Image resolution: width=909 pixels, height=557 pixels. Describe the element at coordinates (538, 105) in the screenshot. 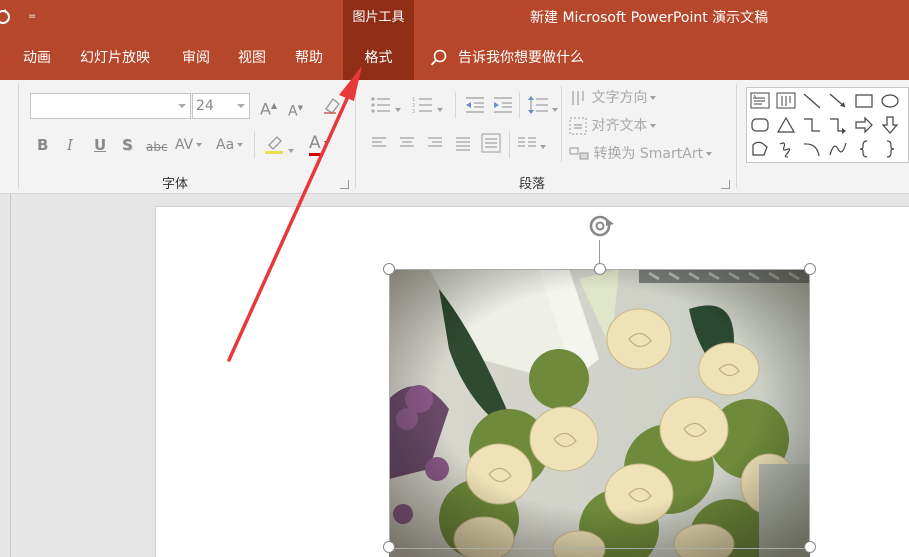

I see `line-spacing-icon` at that location.